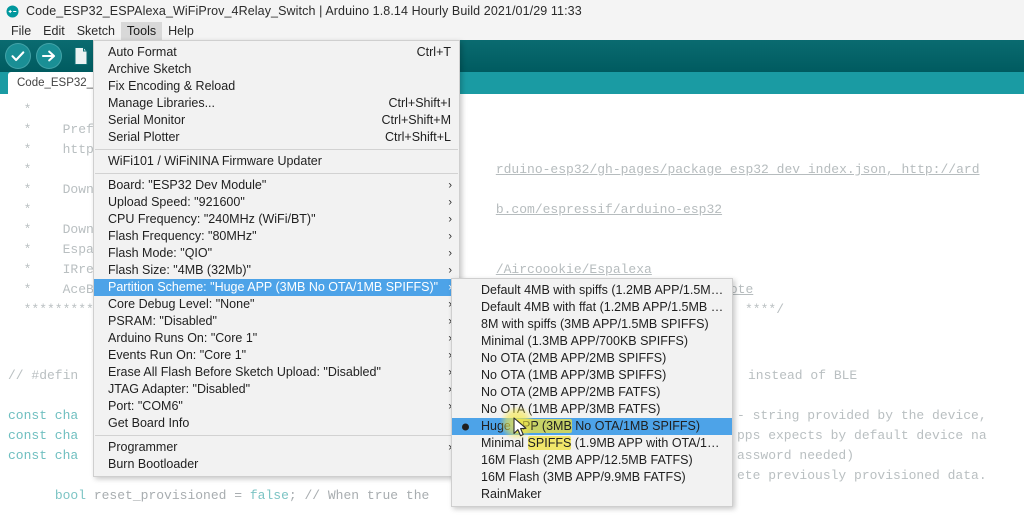 The image size is (1024, 517). Describe the element at coordinates (153, 464) in the screenshot. I see `menu-item-label: Burn Bootloader` at that location.